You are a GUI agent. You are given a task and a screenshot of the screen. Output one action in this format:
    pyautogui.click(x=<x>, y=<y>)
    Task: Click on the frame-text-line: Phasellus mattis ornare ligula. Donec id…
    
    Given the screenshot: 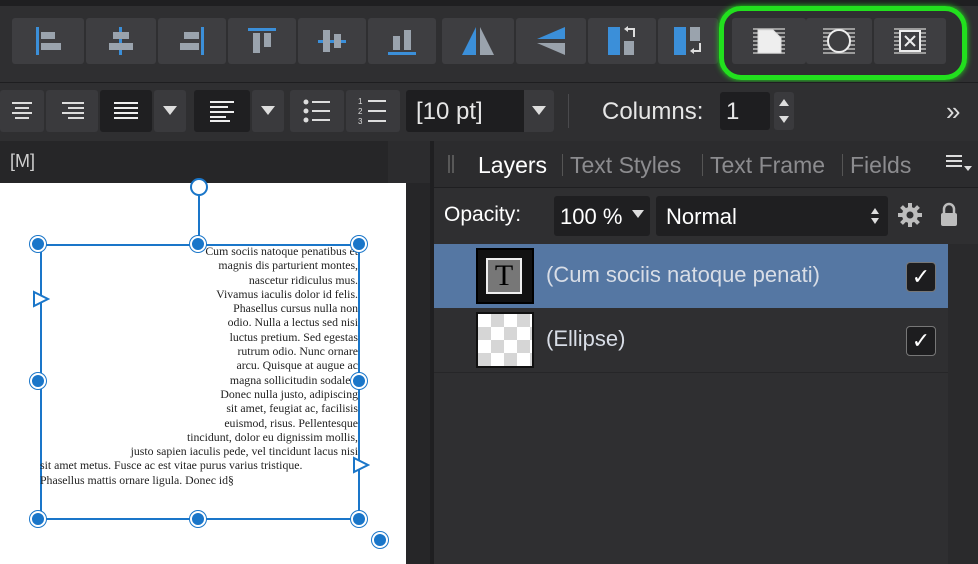 What is the action you would take?
    pyautogui.click(x=137, y=479)
    